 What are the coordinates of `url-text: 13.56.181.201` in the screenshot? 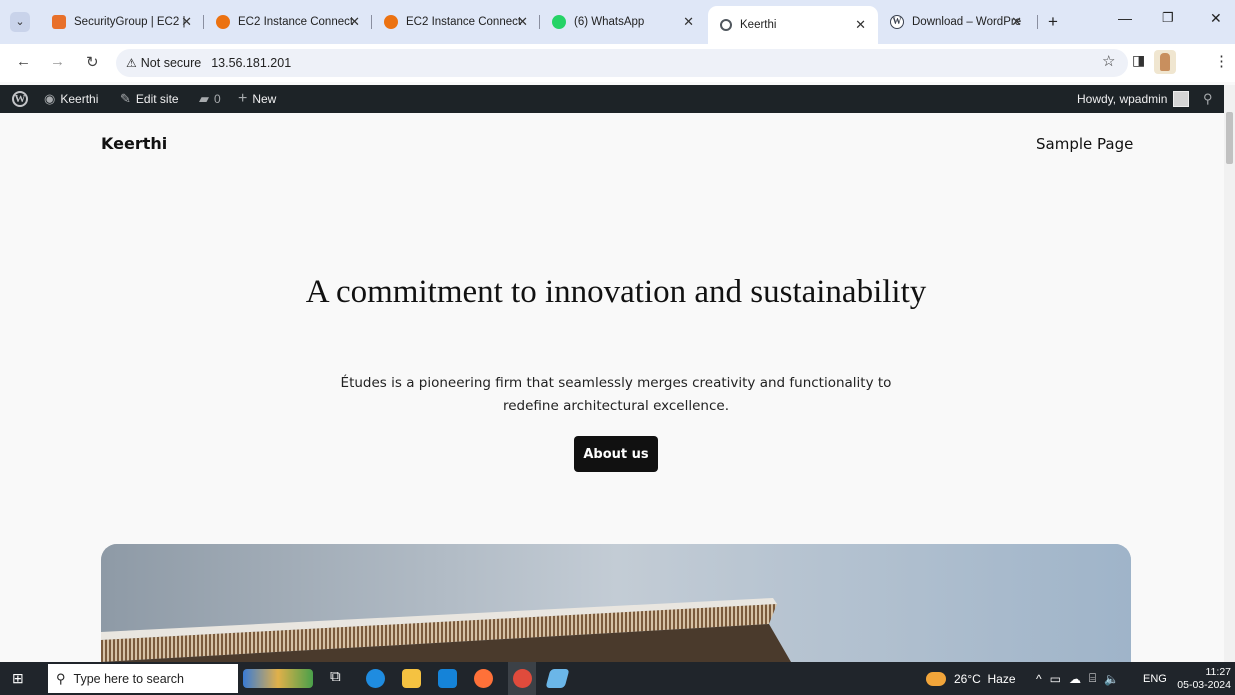 It's located at (251, 63).